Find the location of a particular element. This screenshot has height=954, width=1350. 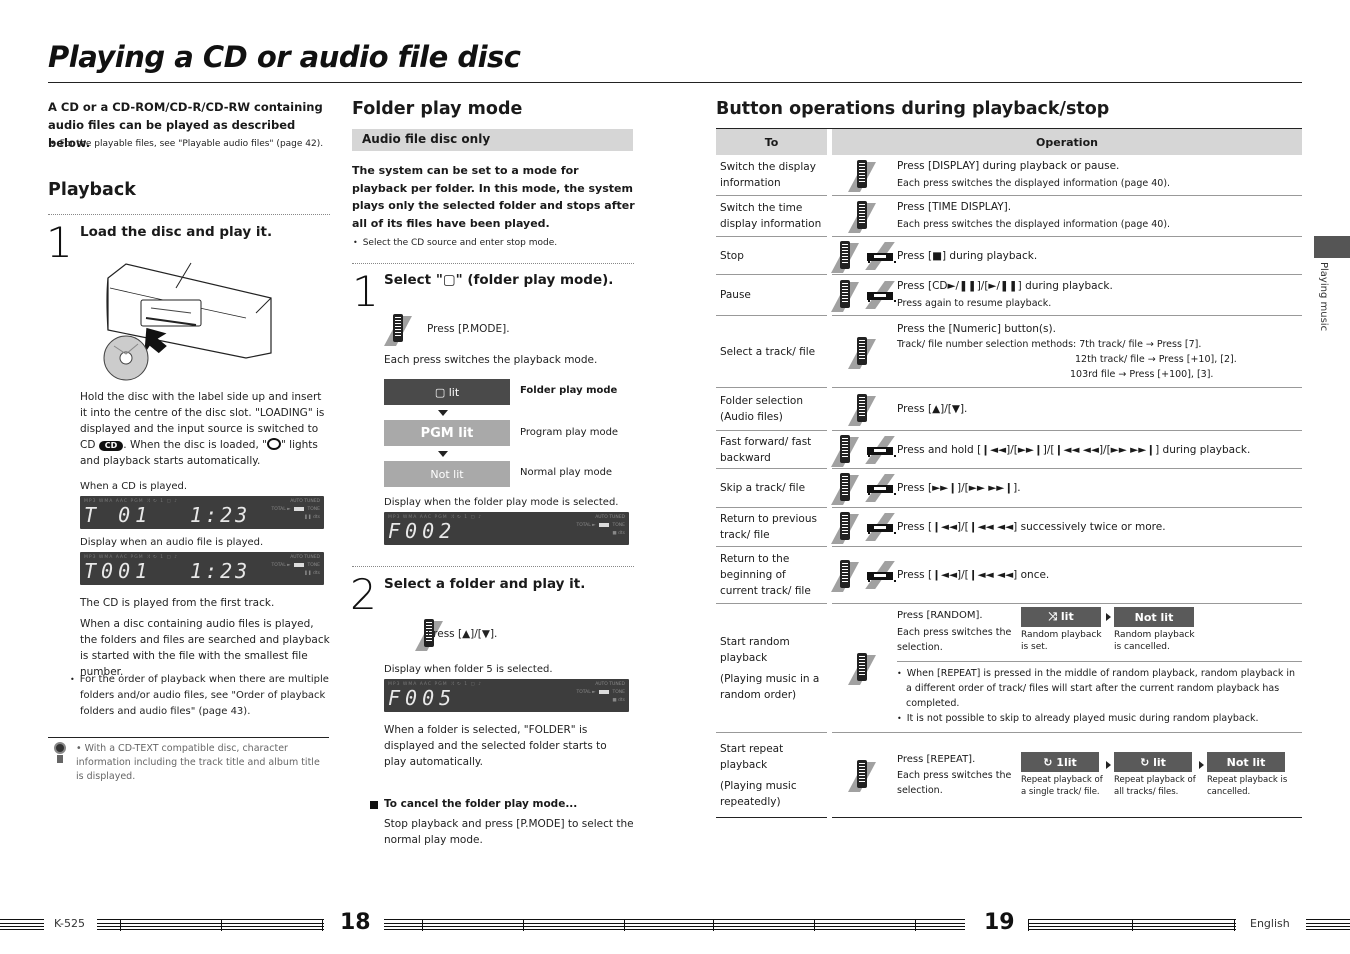

section-tab-marker is located at coordinates (1332, 247).